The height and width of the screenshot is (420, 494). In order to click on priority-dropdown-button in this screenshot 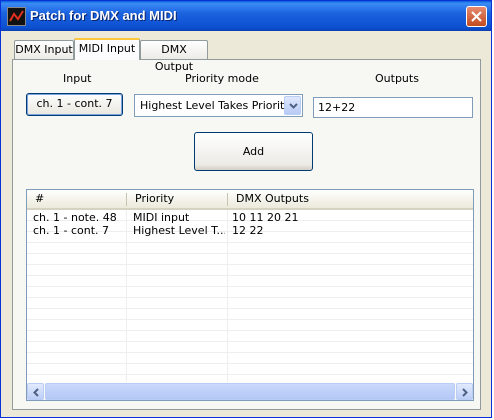, I will do `click(292, 105)`.